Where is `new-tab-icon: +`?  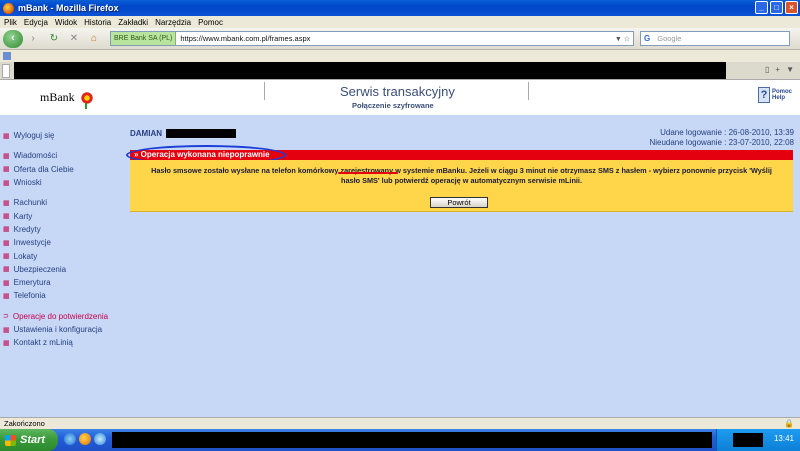 new-tab-icon: + is located at coordinates (777, 69).